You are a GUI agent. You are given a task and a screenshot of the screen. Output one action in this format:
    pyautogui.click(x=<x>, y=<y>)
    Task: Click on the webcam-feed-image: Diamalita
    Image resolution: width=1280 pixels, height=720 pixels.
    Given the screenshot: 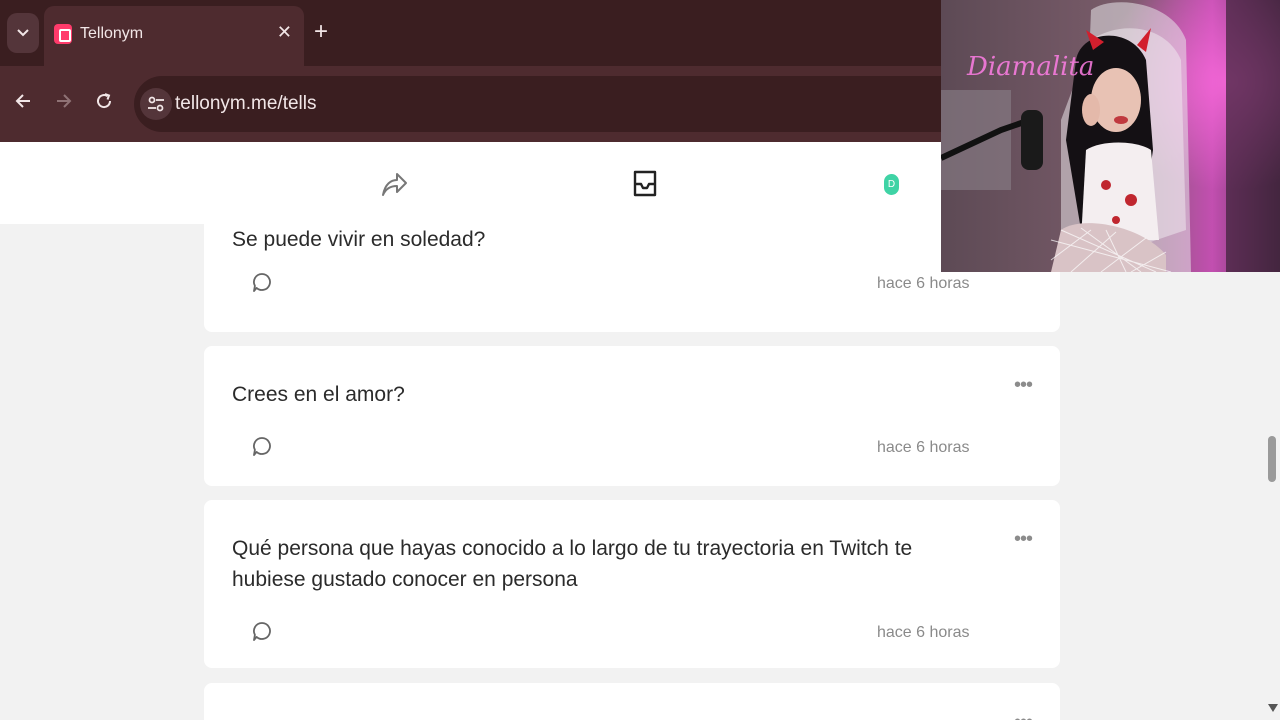 What is the action you would take?
    pyautogui.click(x=1110, y=136)
    